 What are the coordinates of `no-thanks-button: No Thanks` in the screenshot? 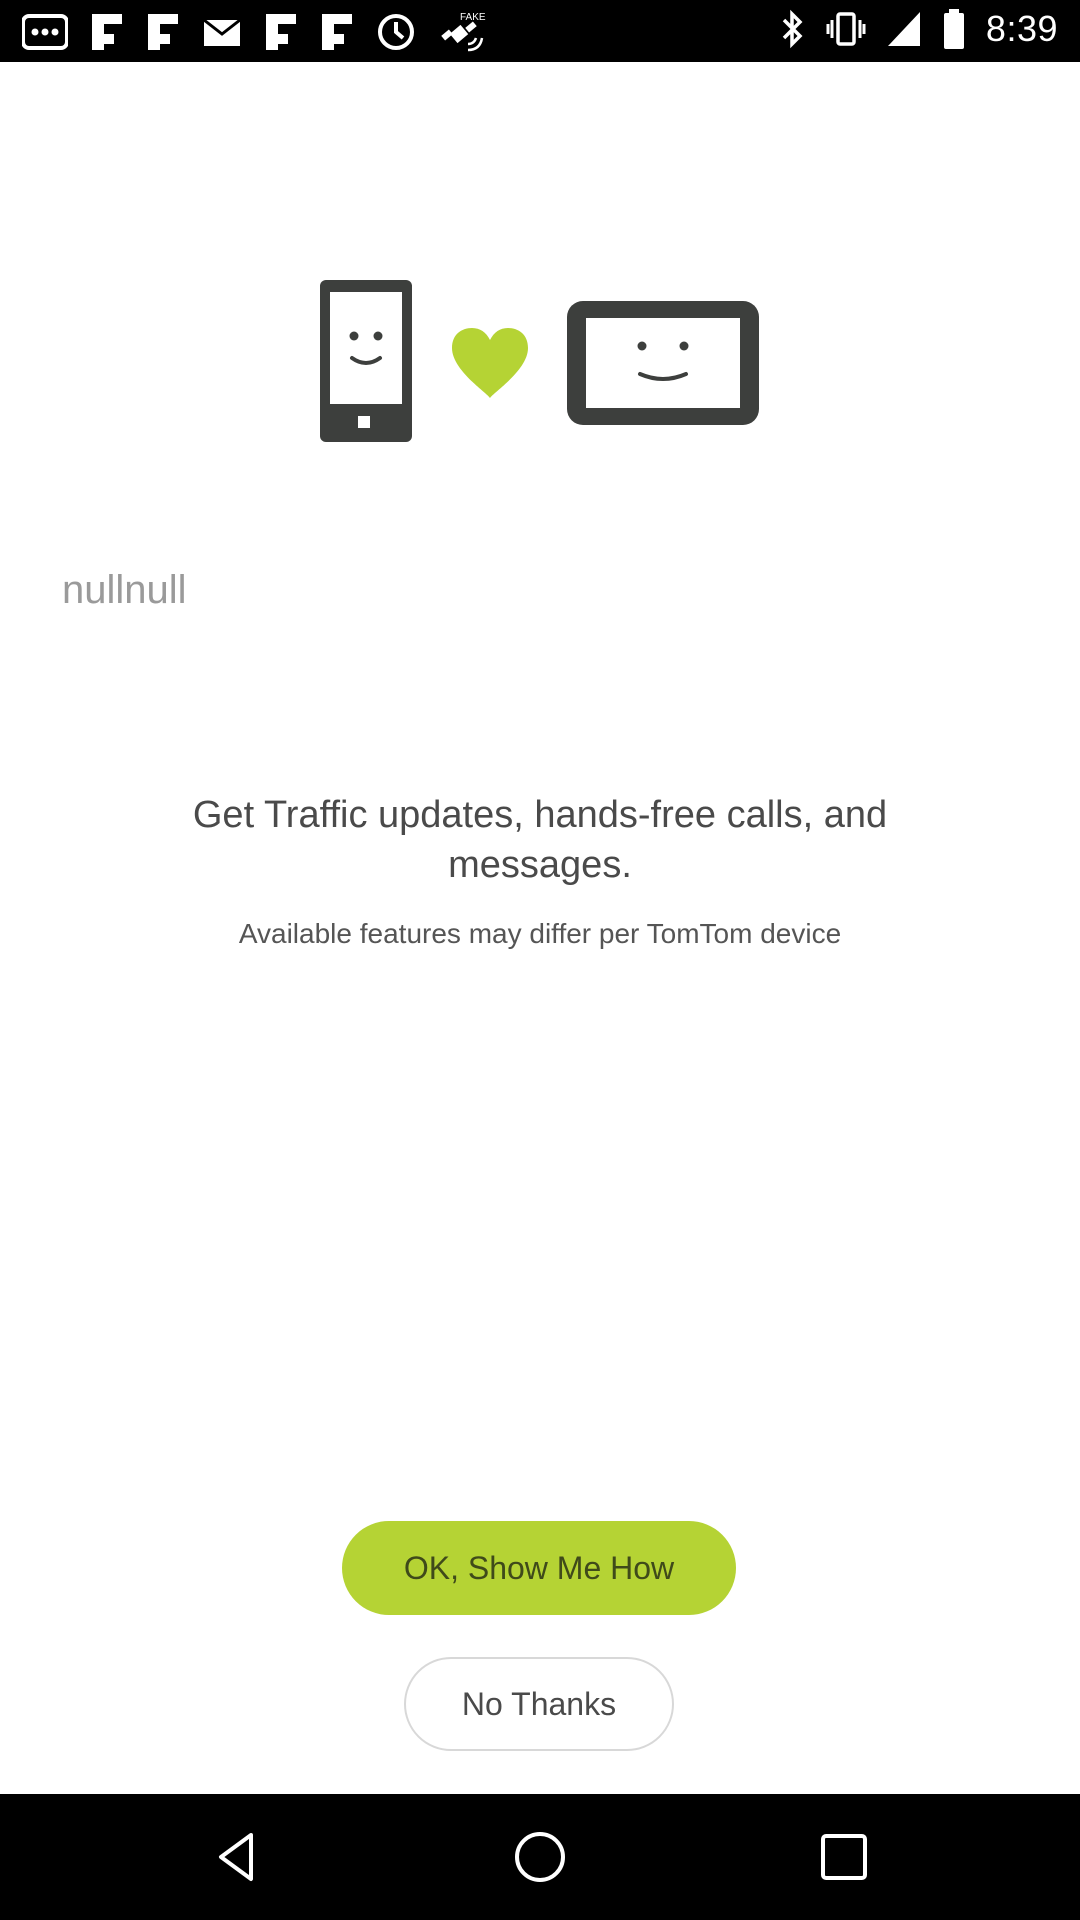 It's located at (539, 1704).